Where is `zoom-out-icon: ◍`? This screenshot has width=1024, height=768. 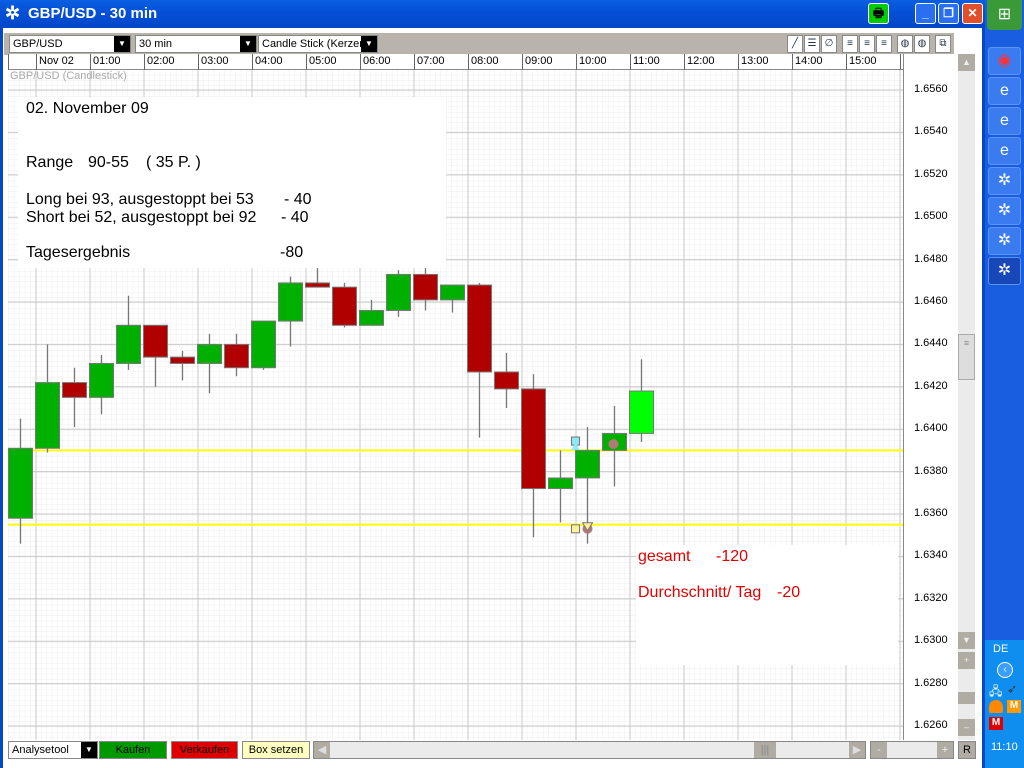
zoom-out-icon: ◍ is located at coordinates (922, 44).